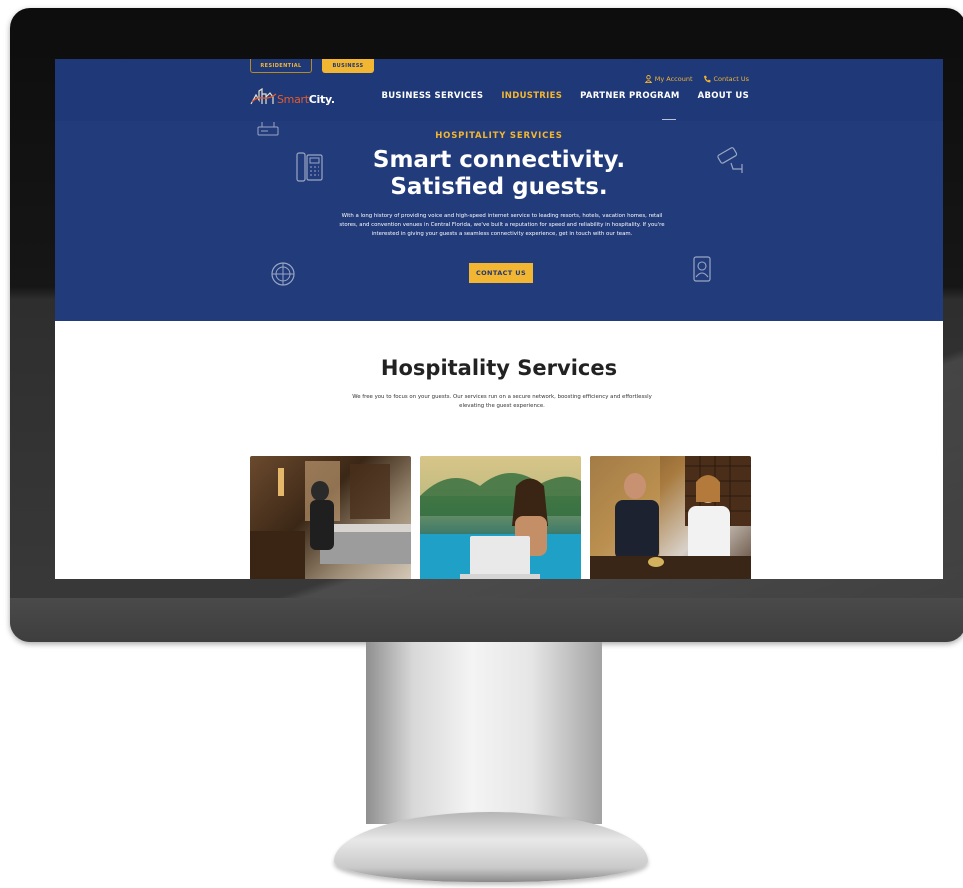  Describe the element at coordinates (263, 96) in the screenshot. I see `skyline-logo-icon` at that location.